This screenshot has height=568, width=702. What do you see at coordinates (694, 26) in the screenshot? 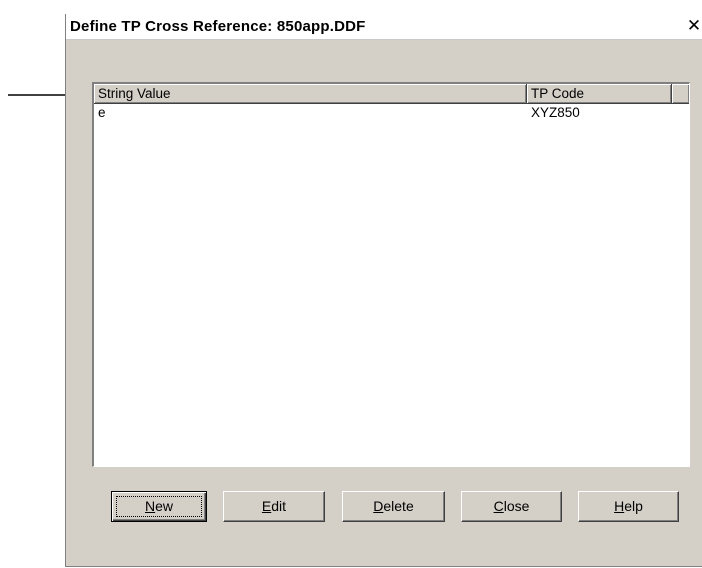
I see `close-icon: ✕` at bounding box center [694, 26].